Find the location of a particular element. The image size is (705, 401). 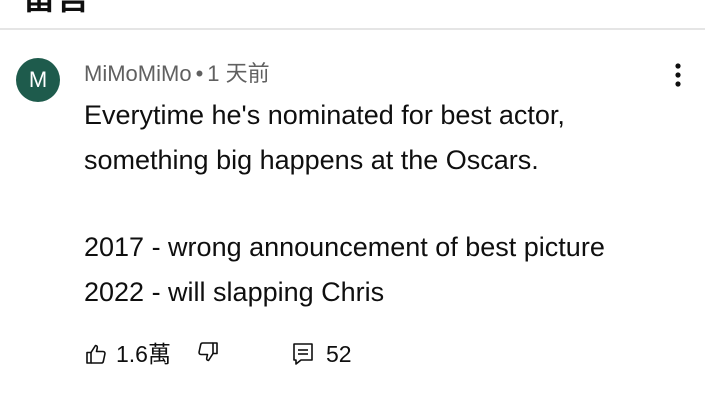

comment-meta: MiMoMiMo • 1 天前 is located at coordinates (177, 74).